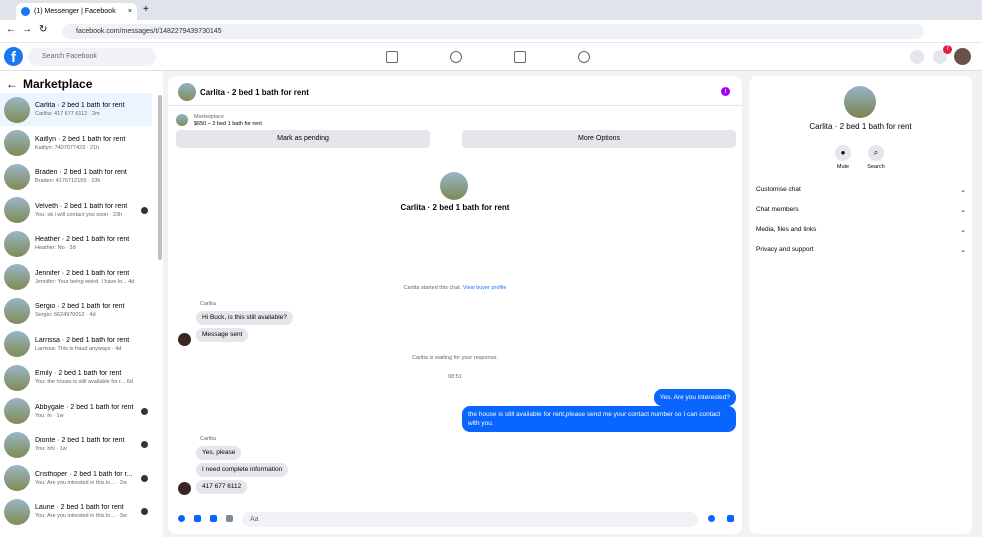 This screenshot has width=982, height=537. What do you see at coordinates (27, 29) in the screenshot?
I see `forward-icon: →` at bounding box center [27, 29].